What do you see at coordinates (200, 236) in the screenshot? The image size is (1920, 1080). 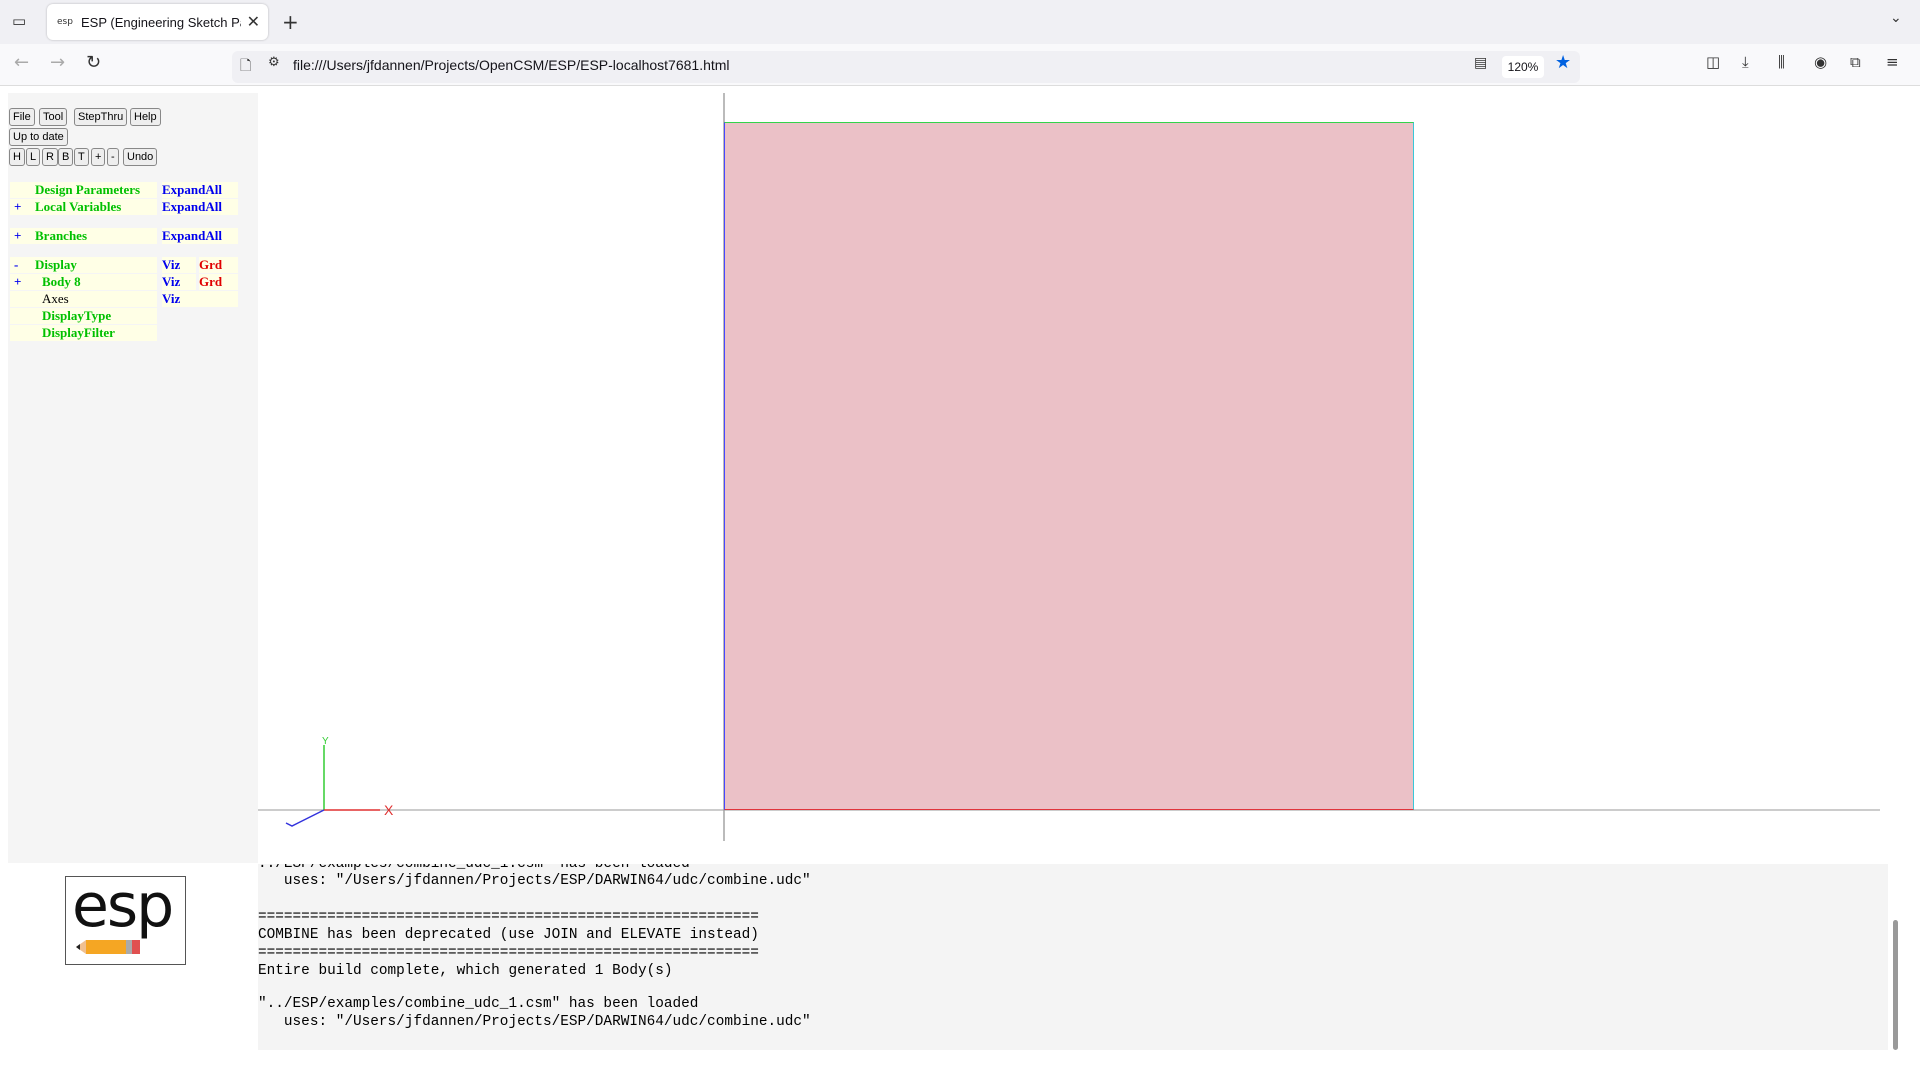 I see `expandall-branches-link: ExpandAll` at bounding box center [200, 236].